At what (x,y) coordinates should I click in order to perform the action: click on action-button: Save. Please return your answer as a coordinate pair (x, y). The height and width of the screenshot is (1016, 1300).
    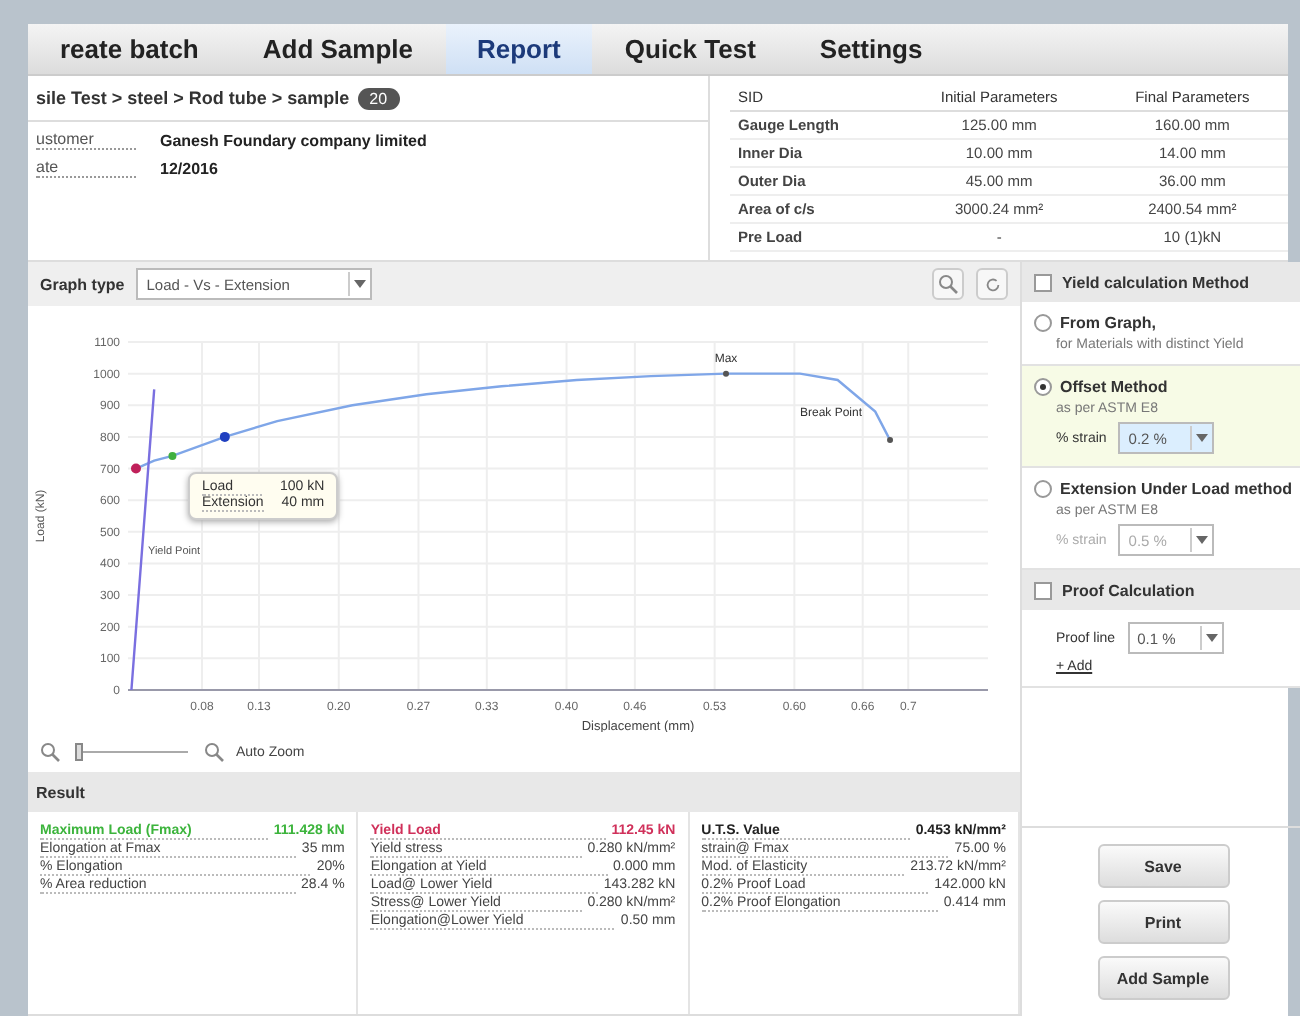
    Looking at the image, I should click on (1163, 866).